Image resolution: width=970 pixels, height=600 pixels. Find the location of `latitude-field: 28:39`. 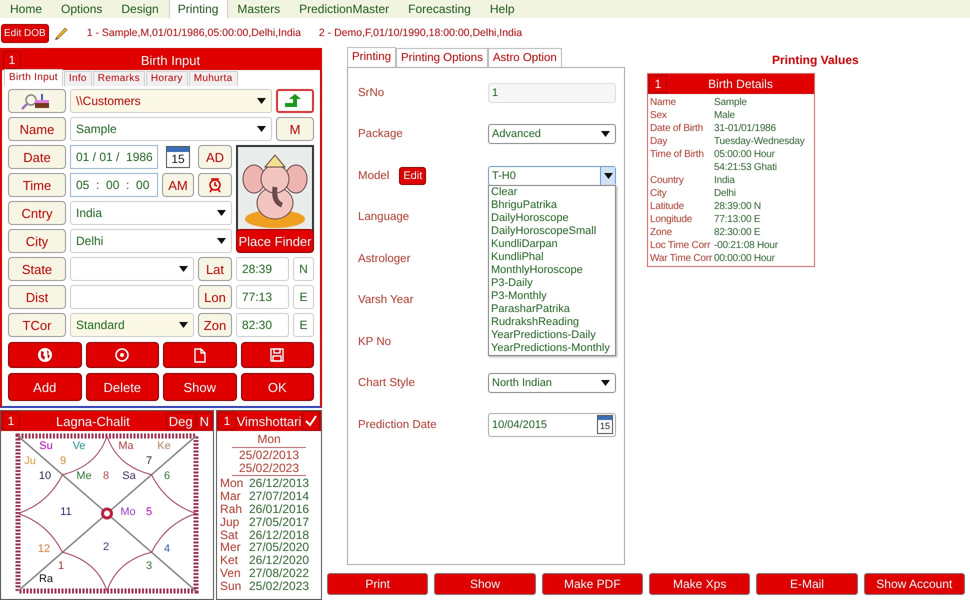

latitude-field: 28:39 is located at coordinates (262, 269).